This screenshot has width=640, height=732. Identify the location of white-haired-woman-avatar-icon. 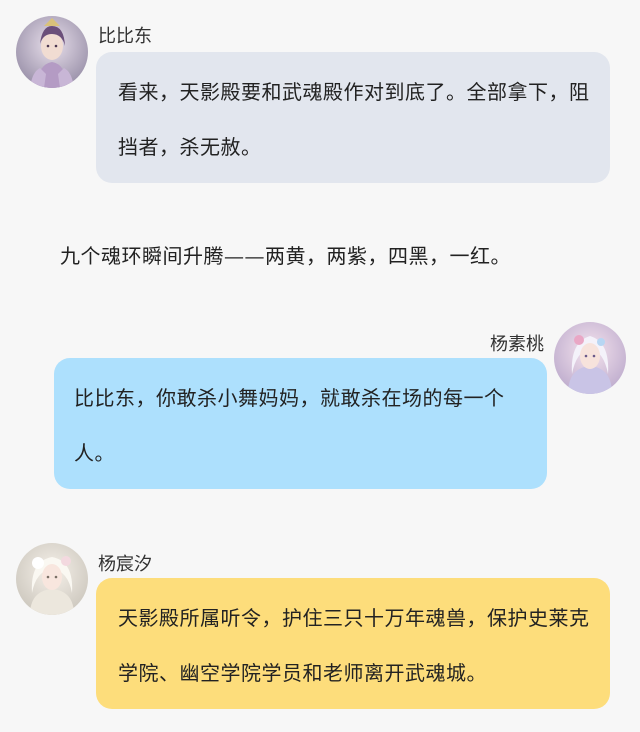
(590, 358).